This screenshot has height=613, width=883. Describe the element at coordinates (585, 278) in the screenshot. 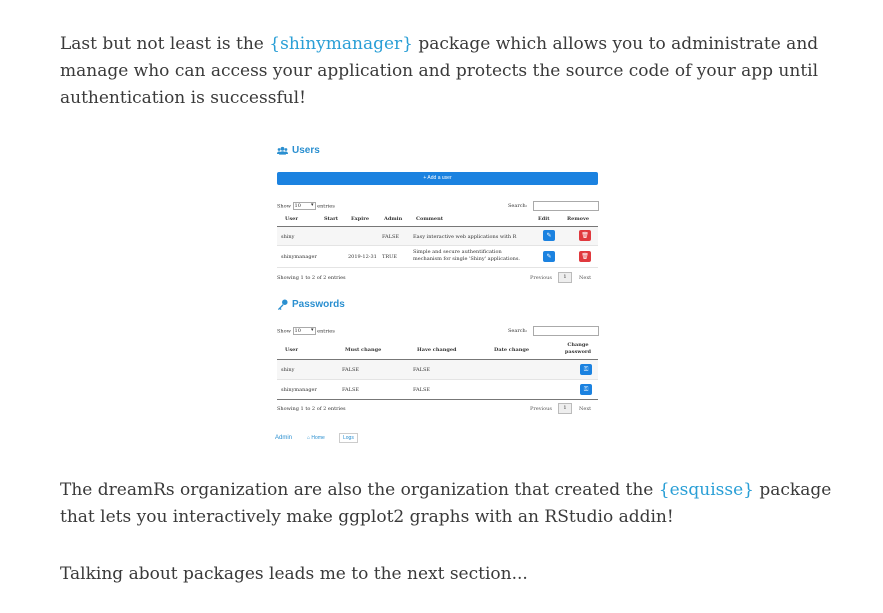

I see `users-next-button: Next` at that location.